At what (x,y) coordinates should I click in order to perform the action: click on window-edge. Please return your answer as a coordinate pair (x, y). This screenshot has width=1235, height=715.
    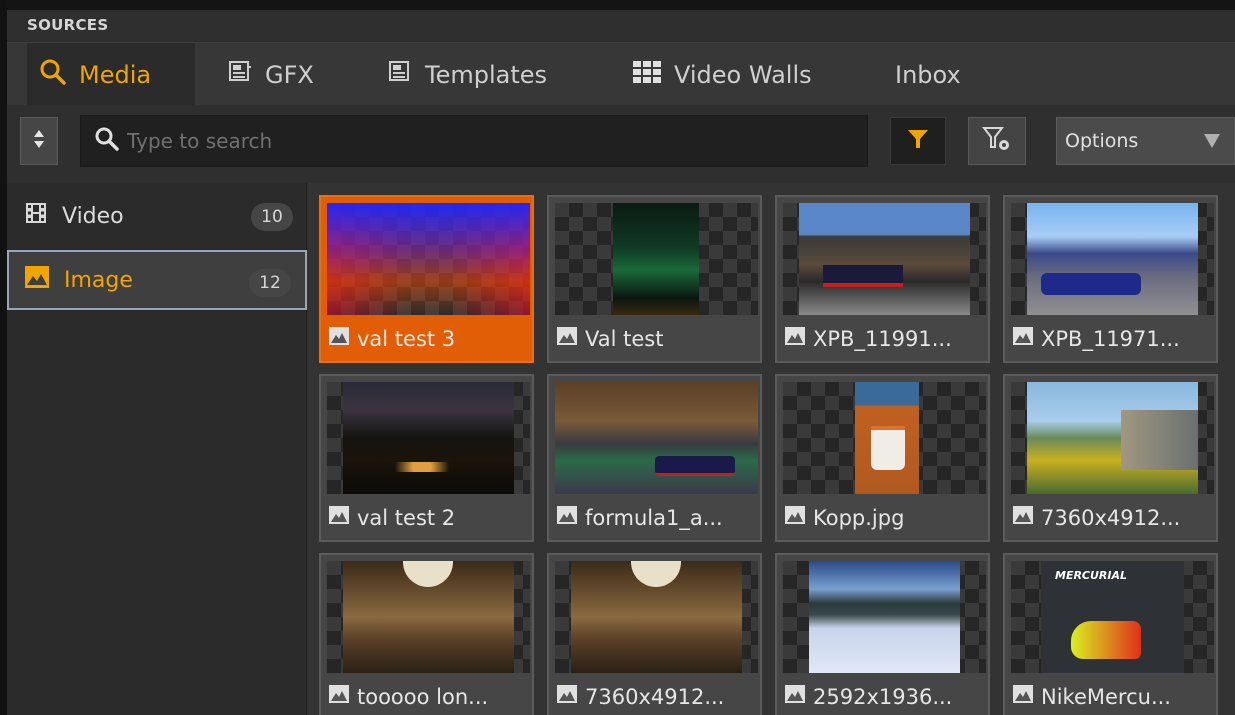
    Looking at the image, I should click on (3, 357).